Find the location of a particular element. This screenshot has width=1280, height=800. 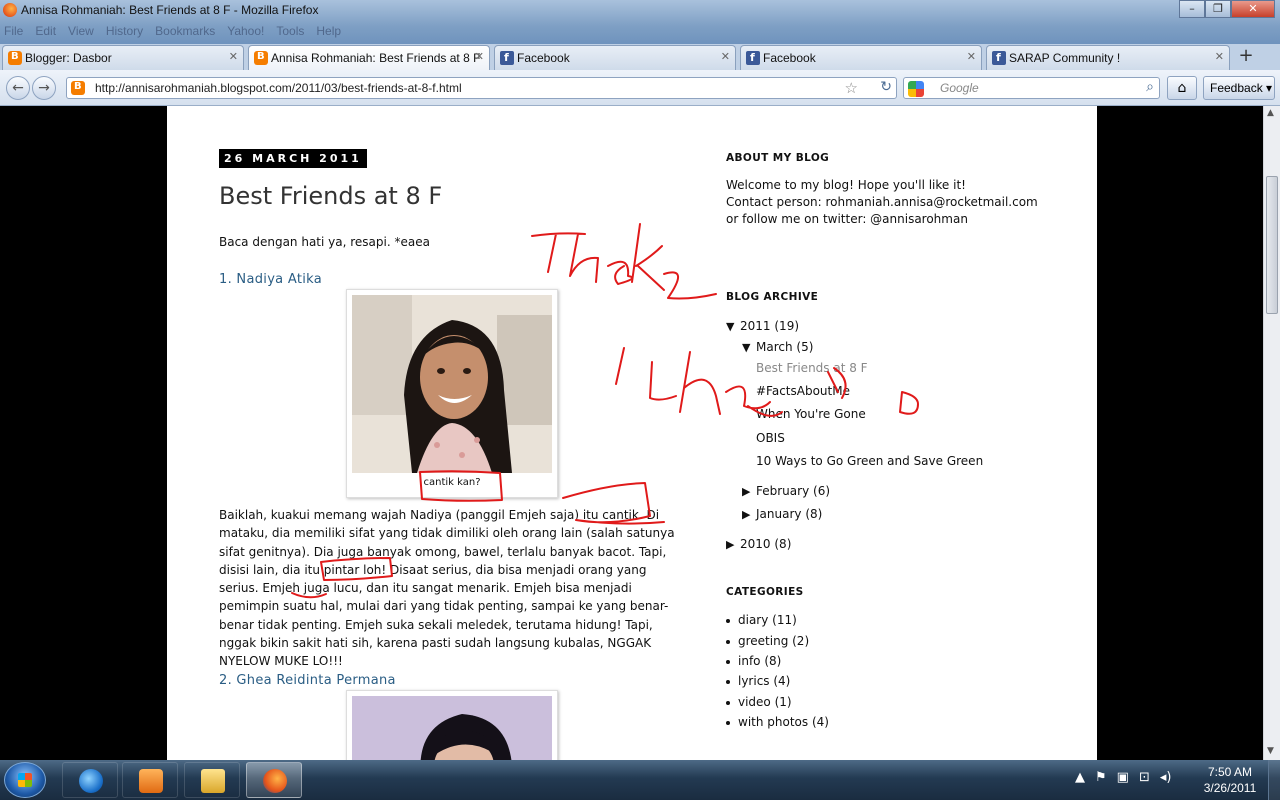

menu-history: History is located at coordinates (124, 31).